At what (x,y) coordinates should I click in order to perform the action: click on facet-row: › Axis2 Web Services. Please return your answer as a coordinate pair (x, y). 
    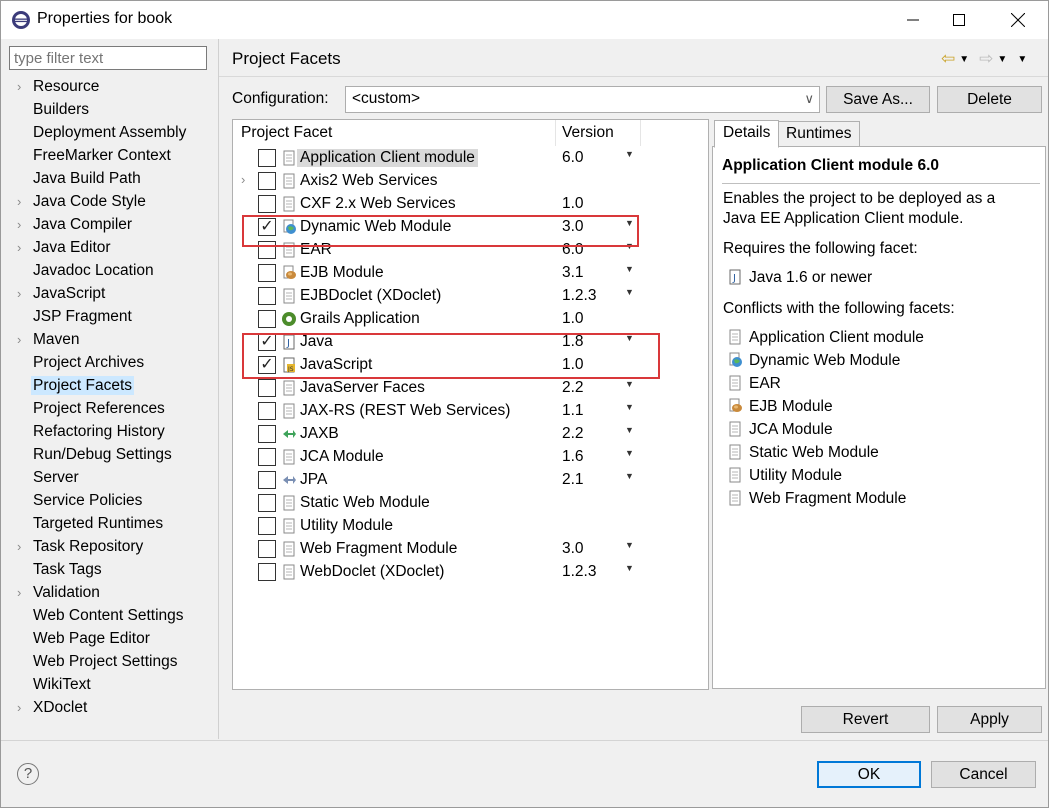
    Looking at the image, I should click on (470, 181).